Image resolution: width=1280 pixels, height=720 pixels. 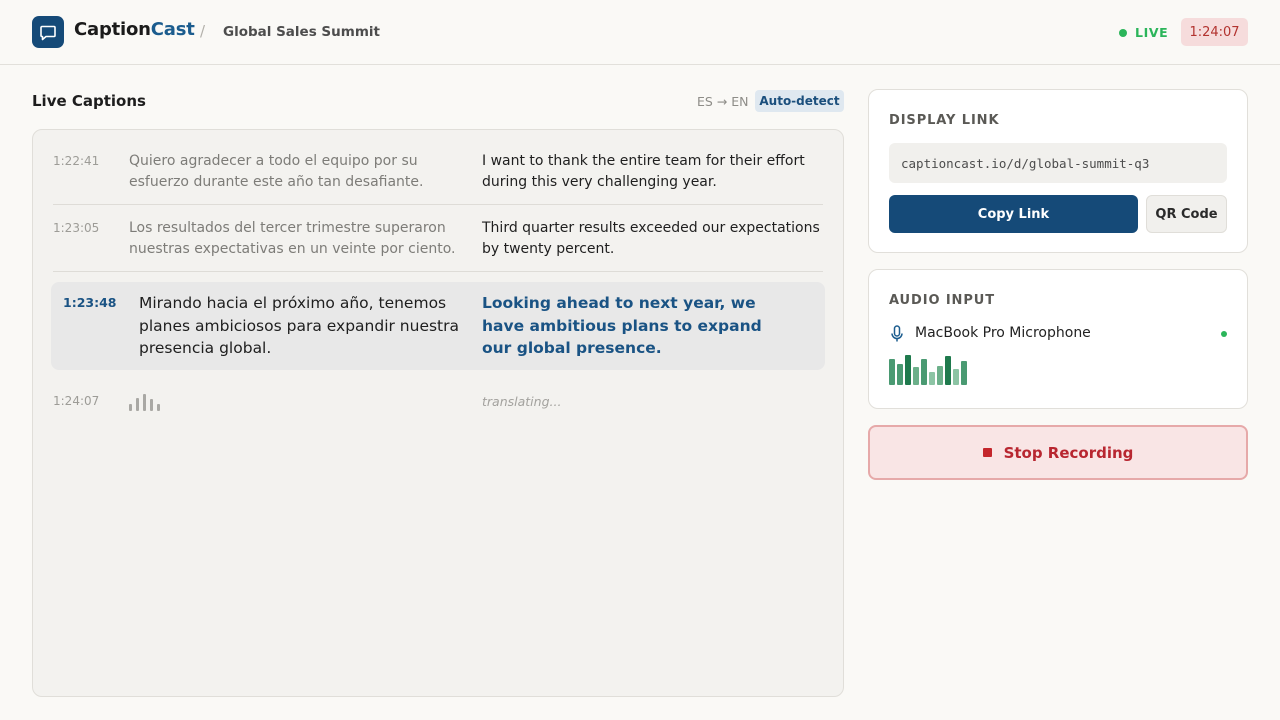 I want to click on display-link-url, so click(x=1058, y=163).